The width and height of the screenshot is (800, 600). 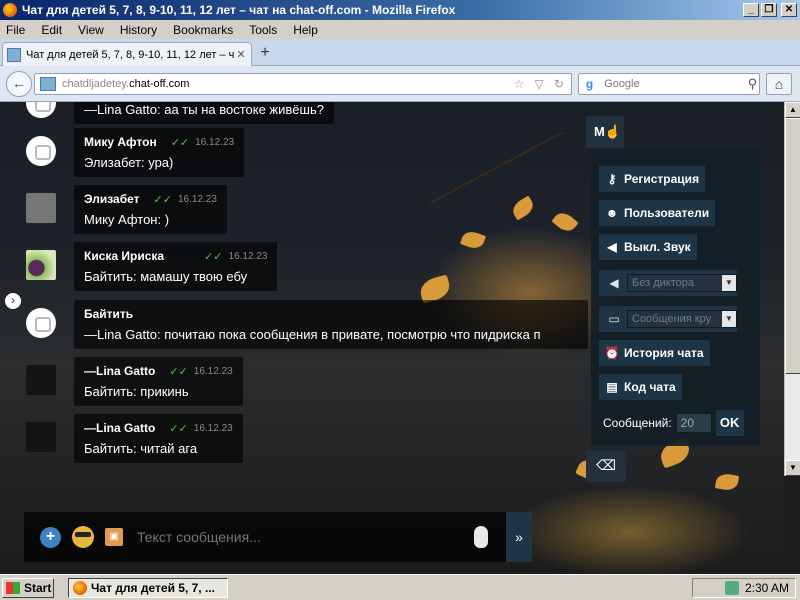 What do you see at coordinates (158, 381) in the screenshot?
I see `message-bubble: —Lina Gatto ✓✓ 16.12.23 Байтить: прикинь` at bounding box center [158, 381].